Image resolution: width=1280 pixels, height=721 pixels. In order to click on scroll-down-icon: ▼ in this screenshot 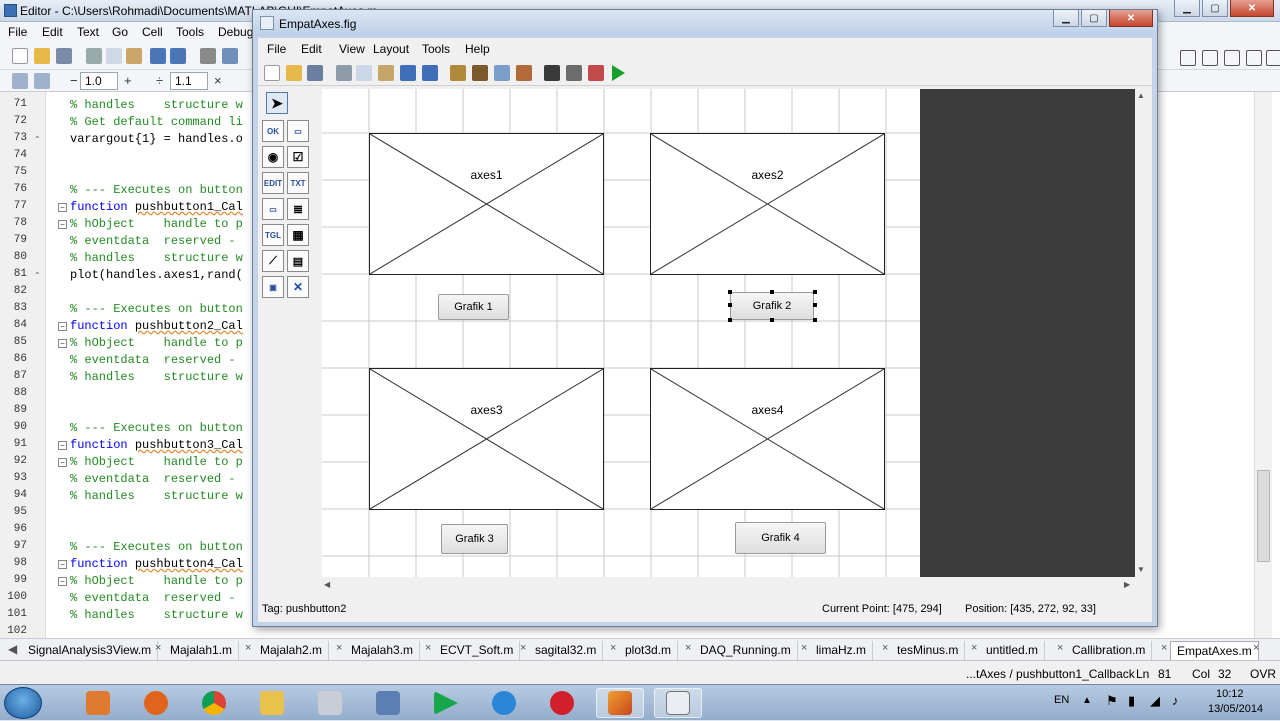, I will do `click(1141, 569)`.